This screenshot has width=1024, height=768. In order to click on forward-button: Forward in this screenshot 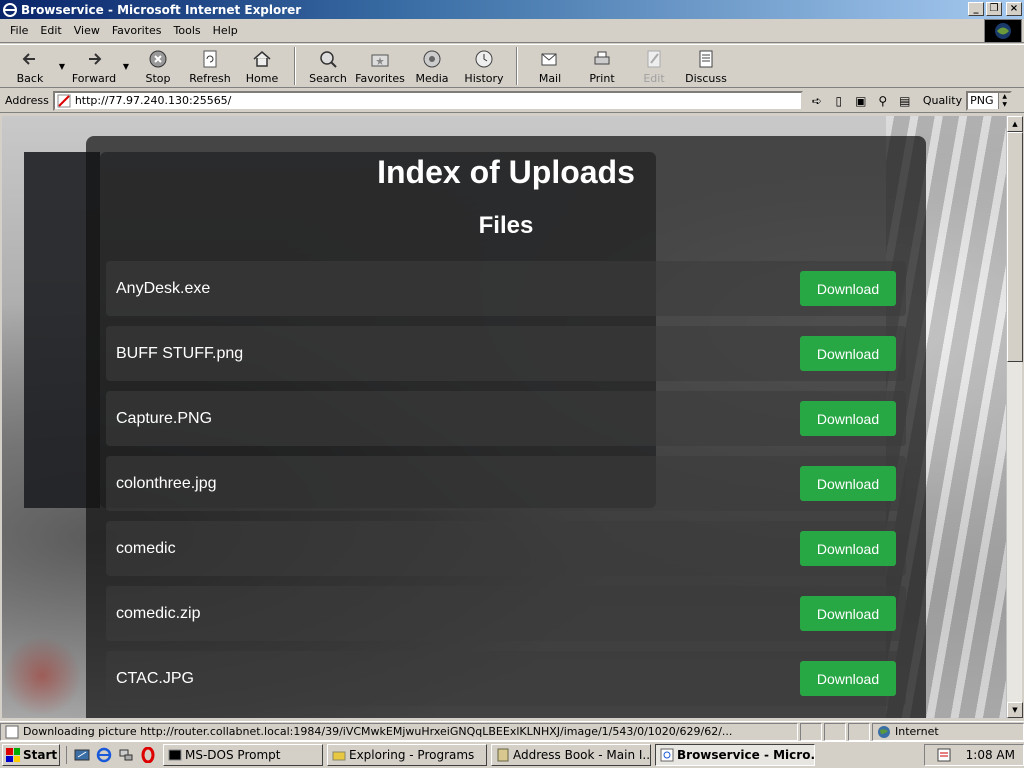, I will do `click(94, 66)`.